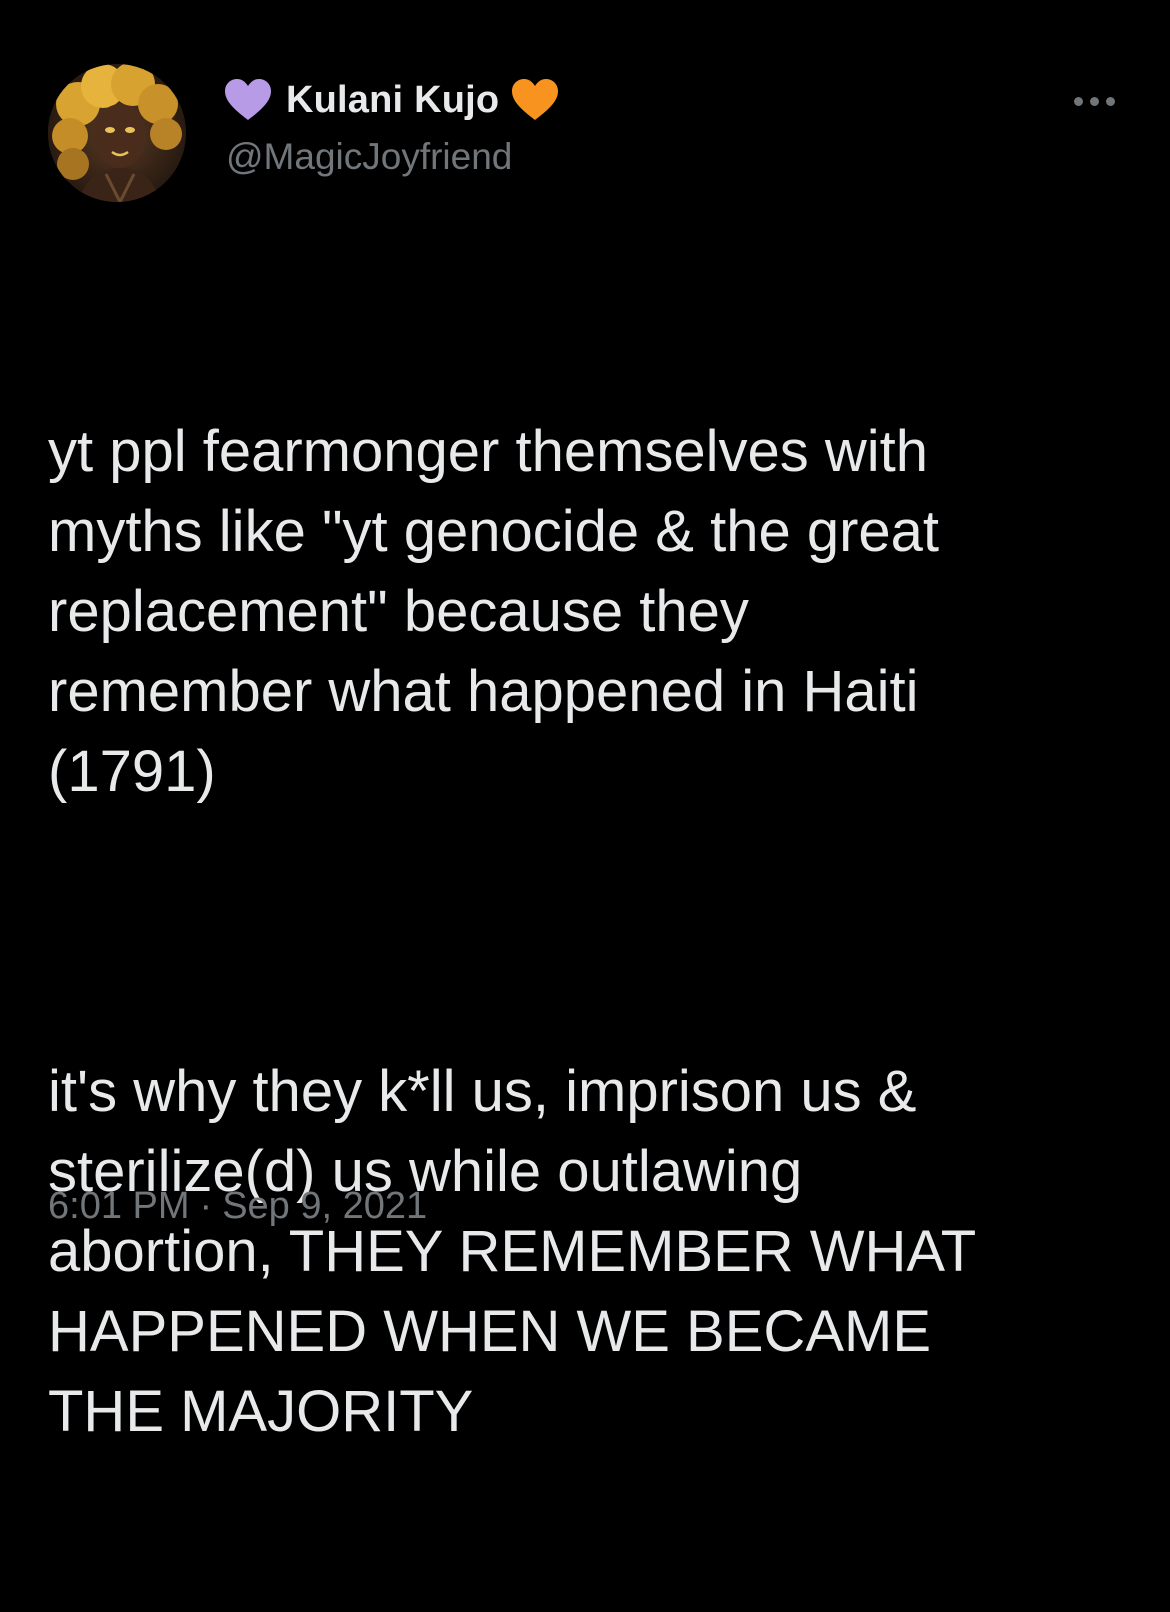 The width and height of the screenshot is (1170, 1612). I want to click on more-options-button, so click(1094, 101).